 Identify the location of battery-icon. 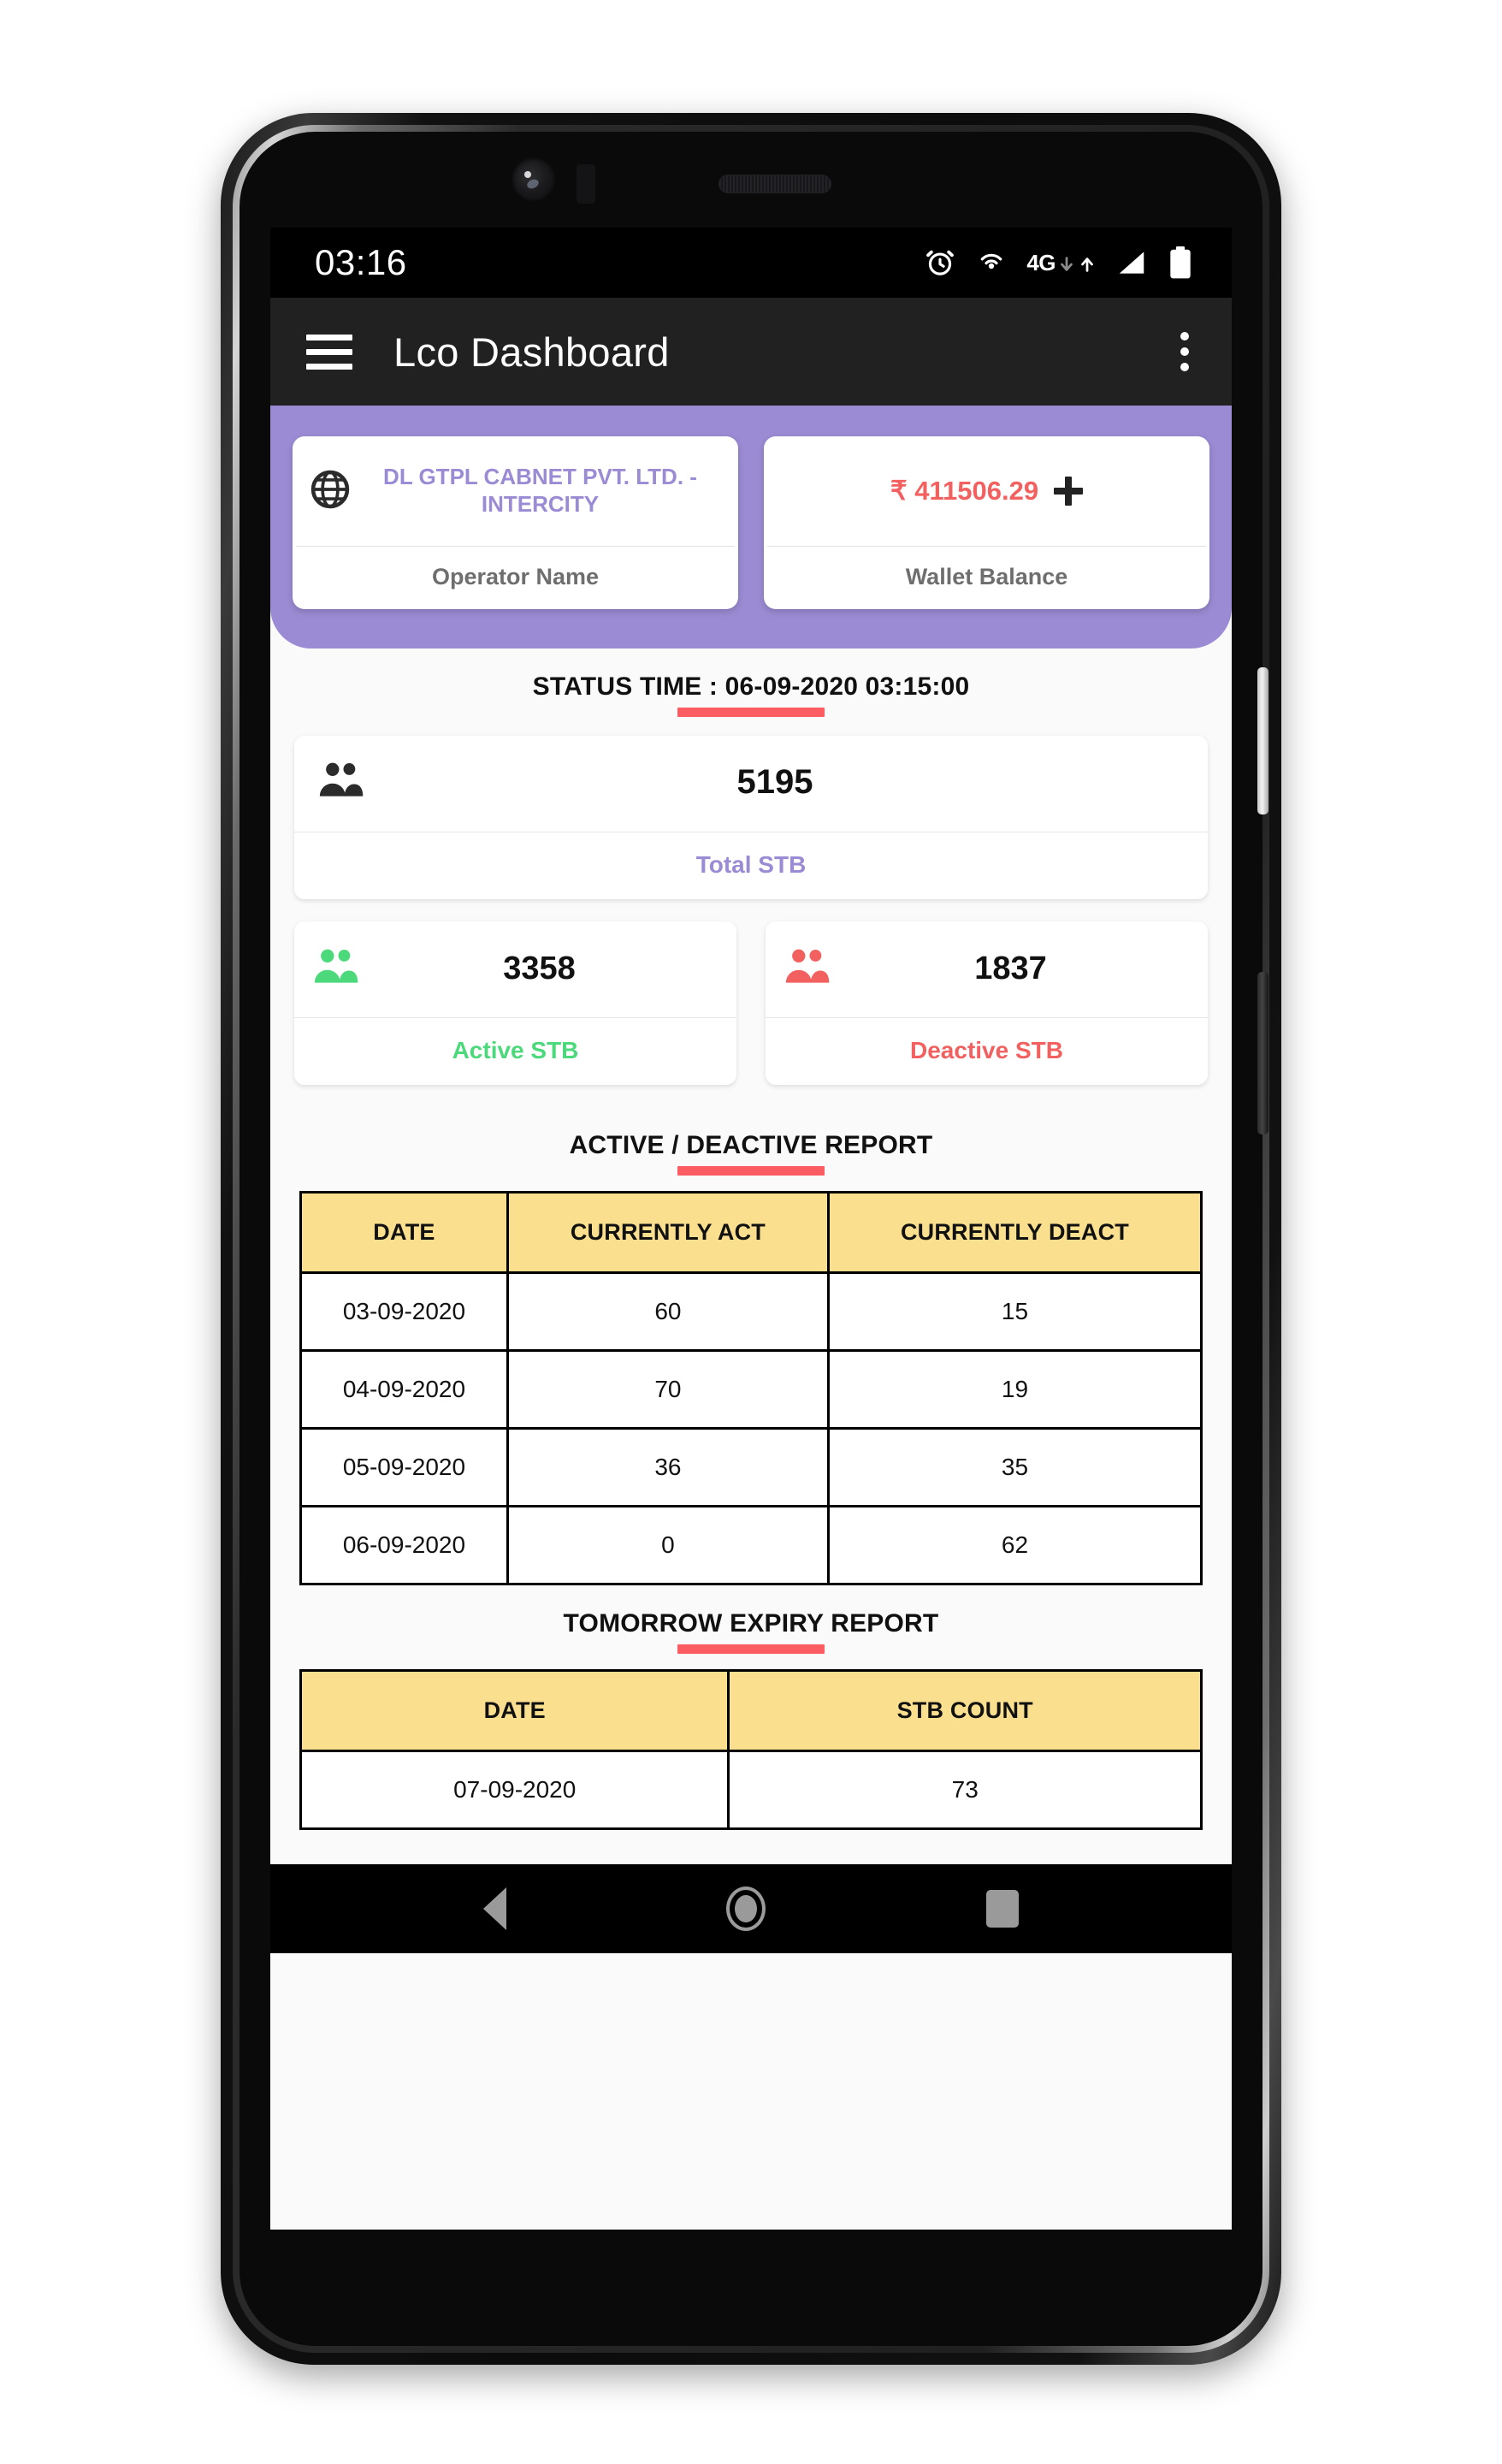
(1180, 262).